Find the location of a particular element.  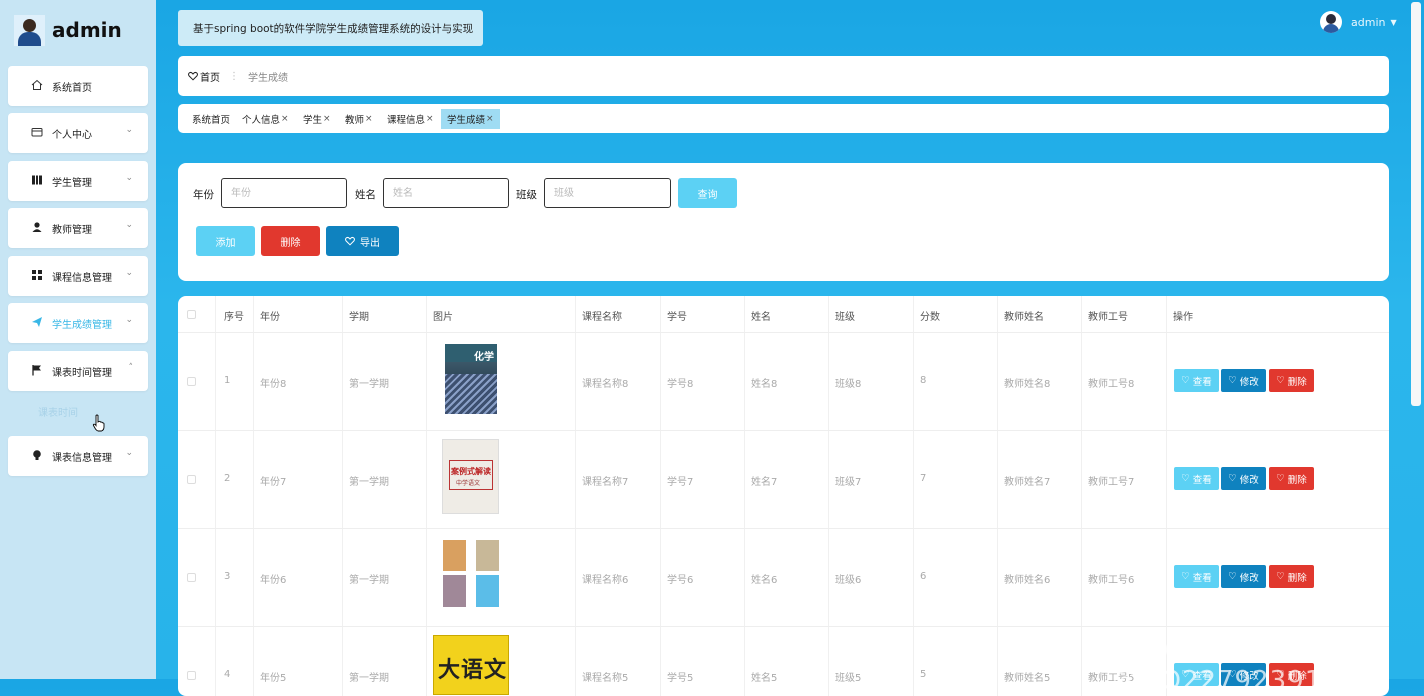

tag-teacher: 教师 × is located at coordinates (359, 119).